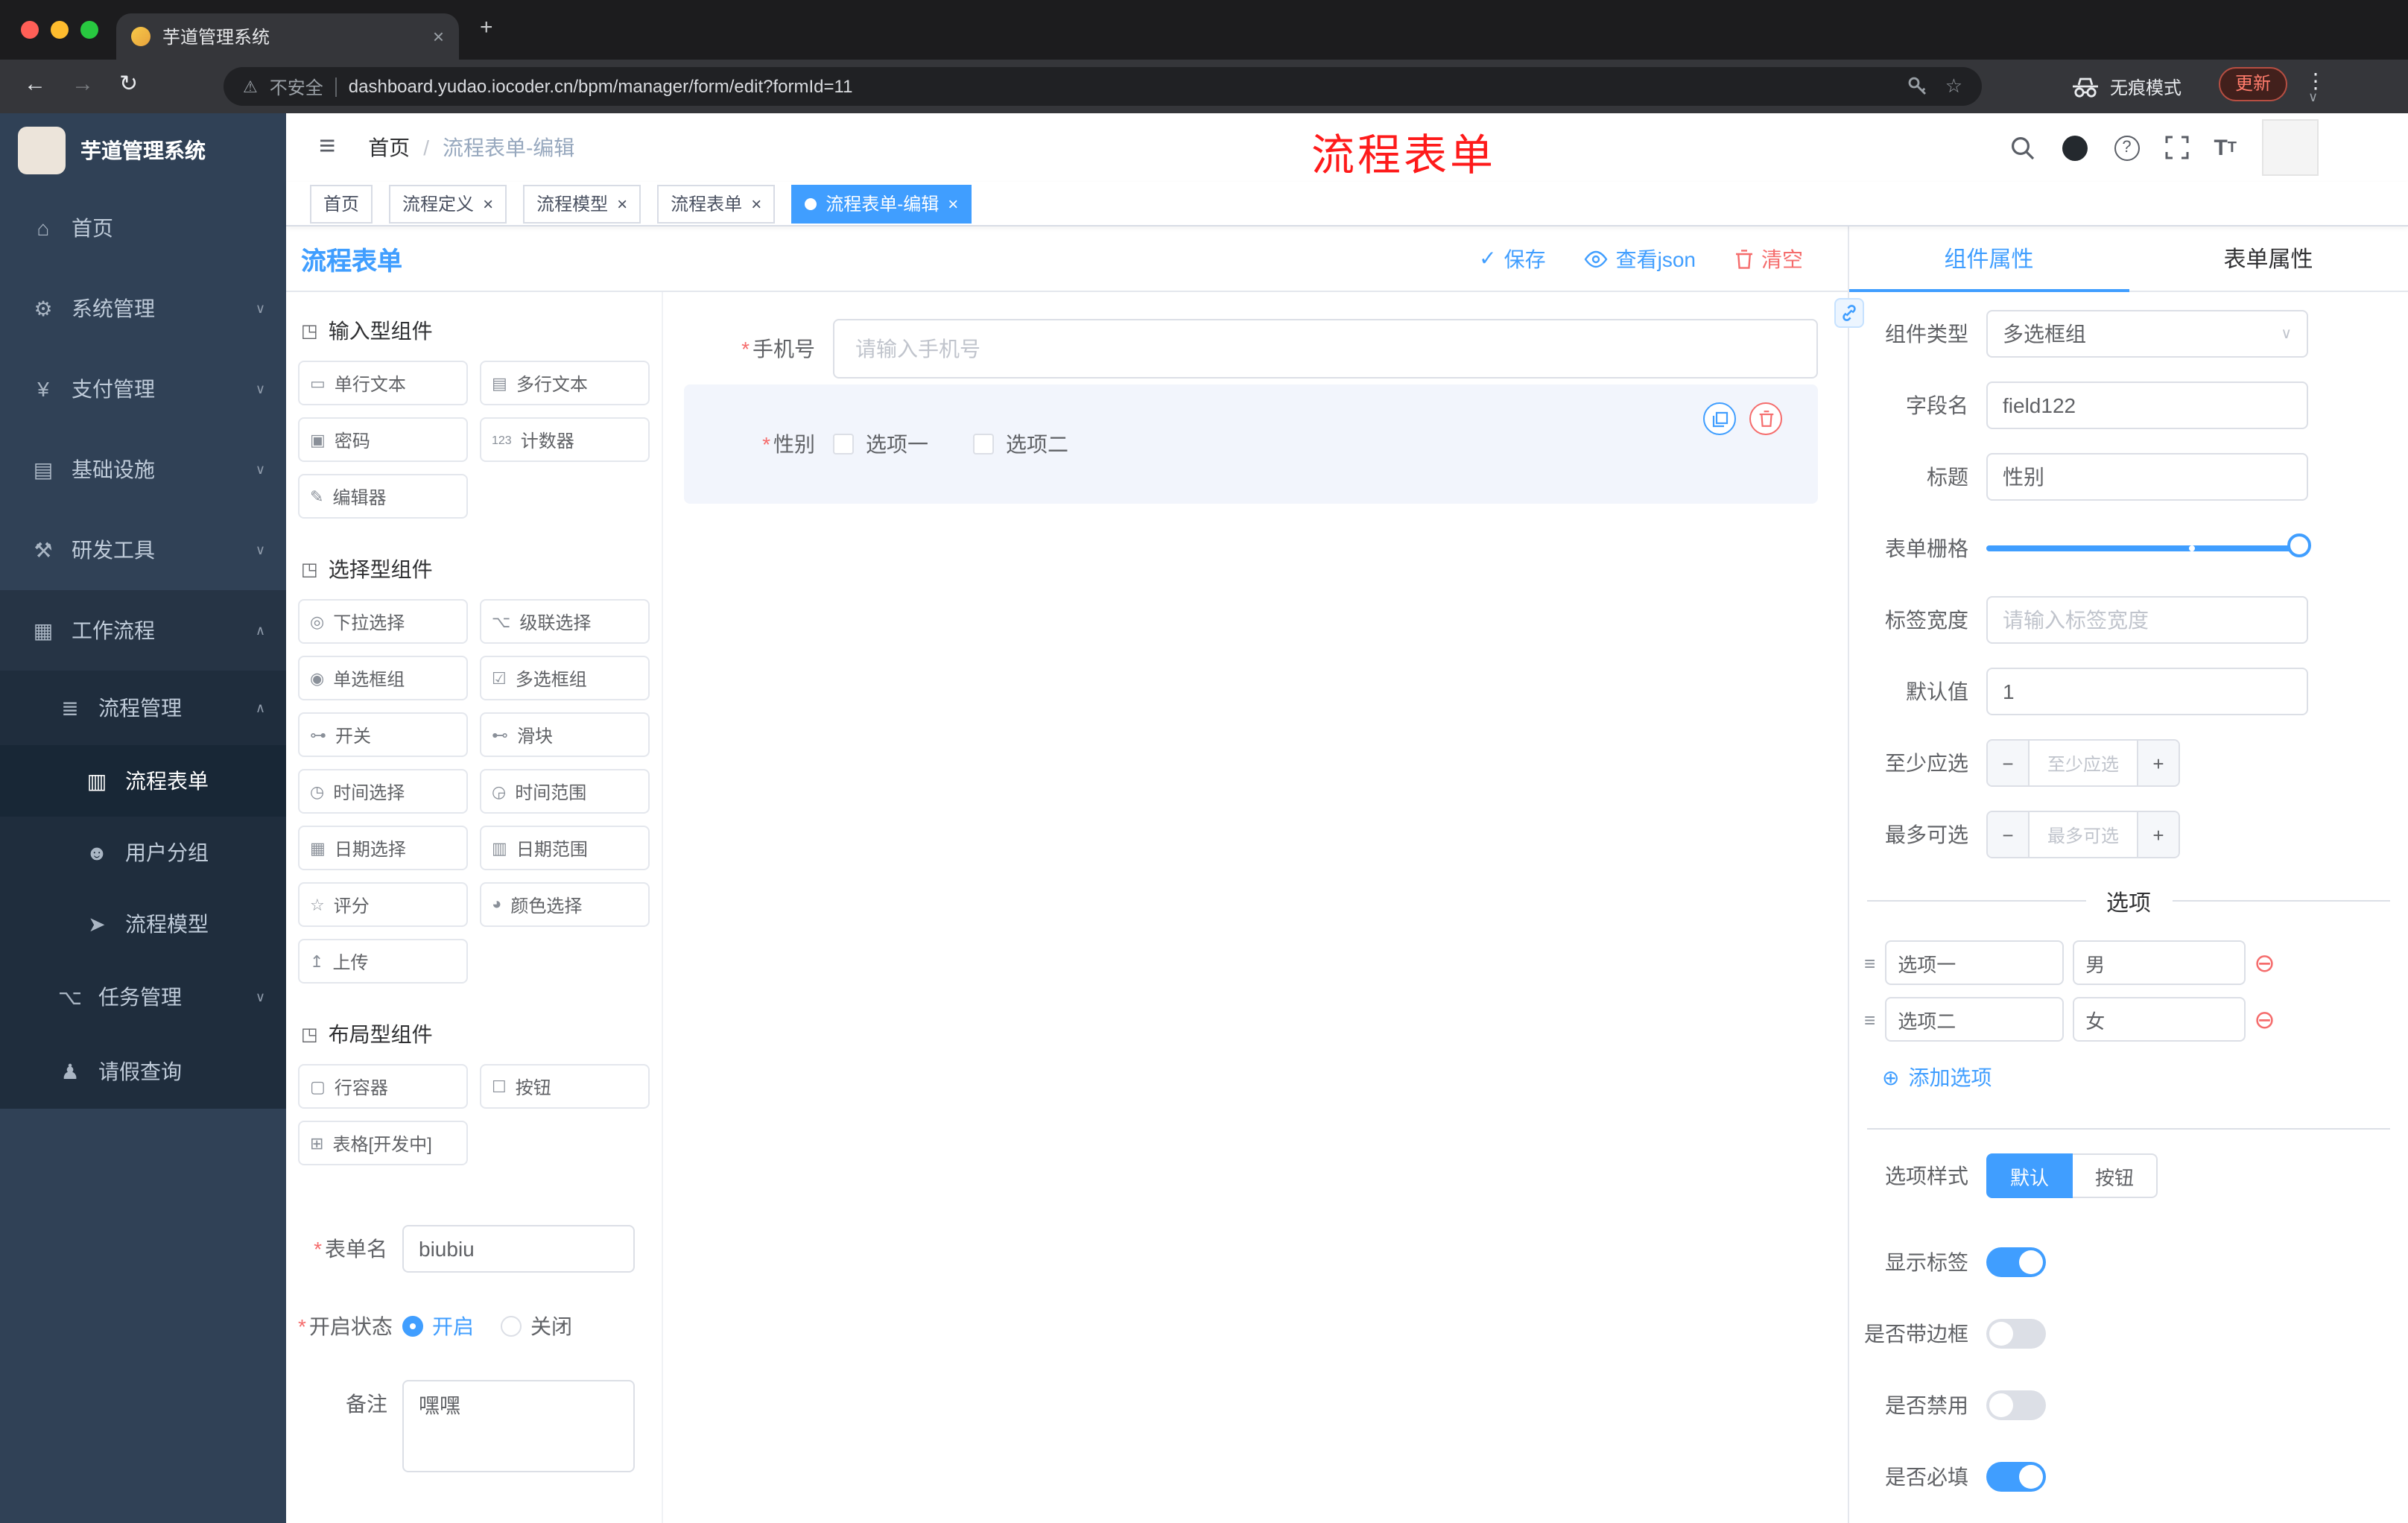 The image size is (2408, 1523). What do you see at coordinates (2268, 259) in the screenshot?
I see `tab-form-properties: 表单属性` at bounding box center [2268, 259].